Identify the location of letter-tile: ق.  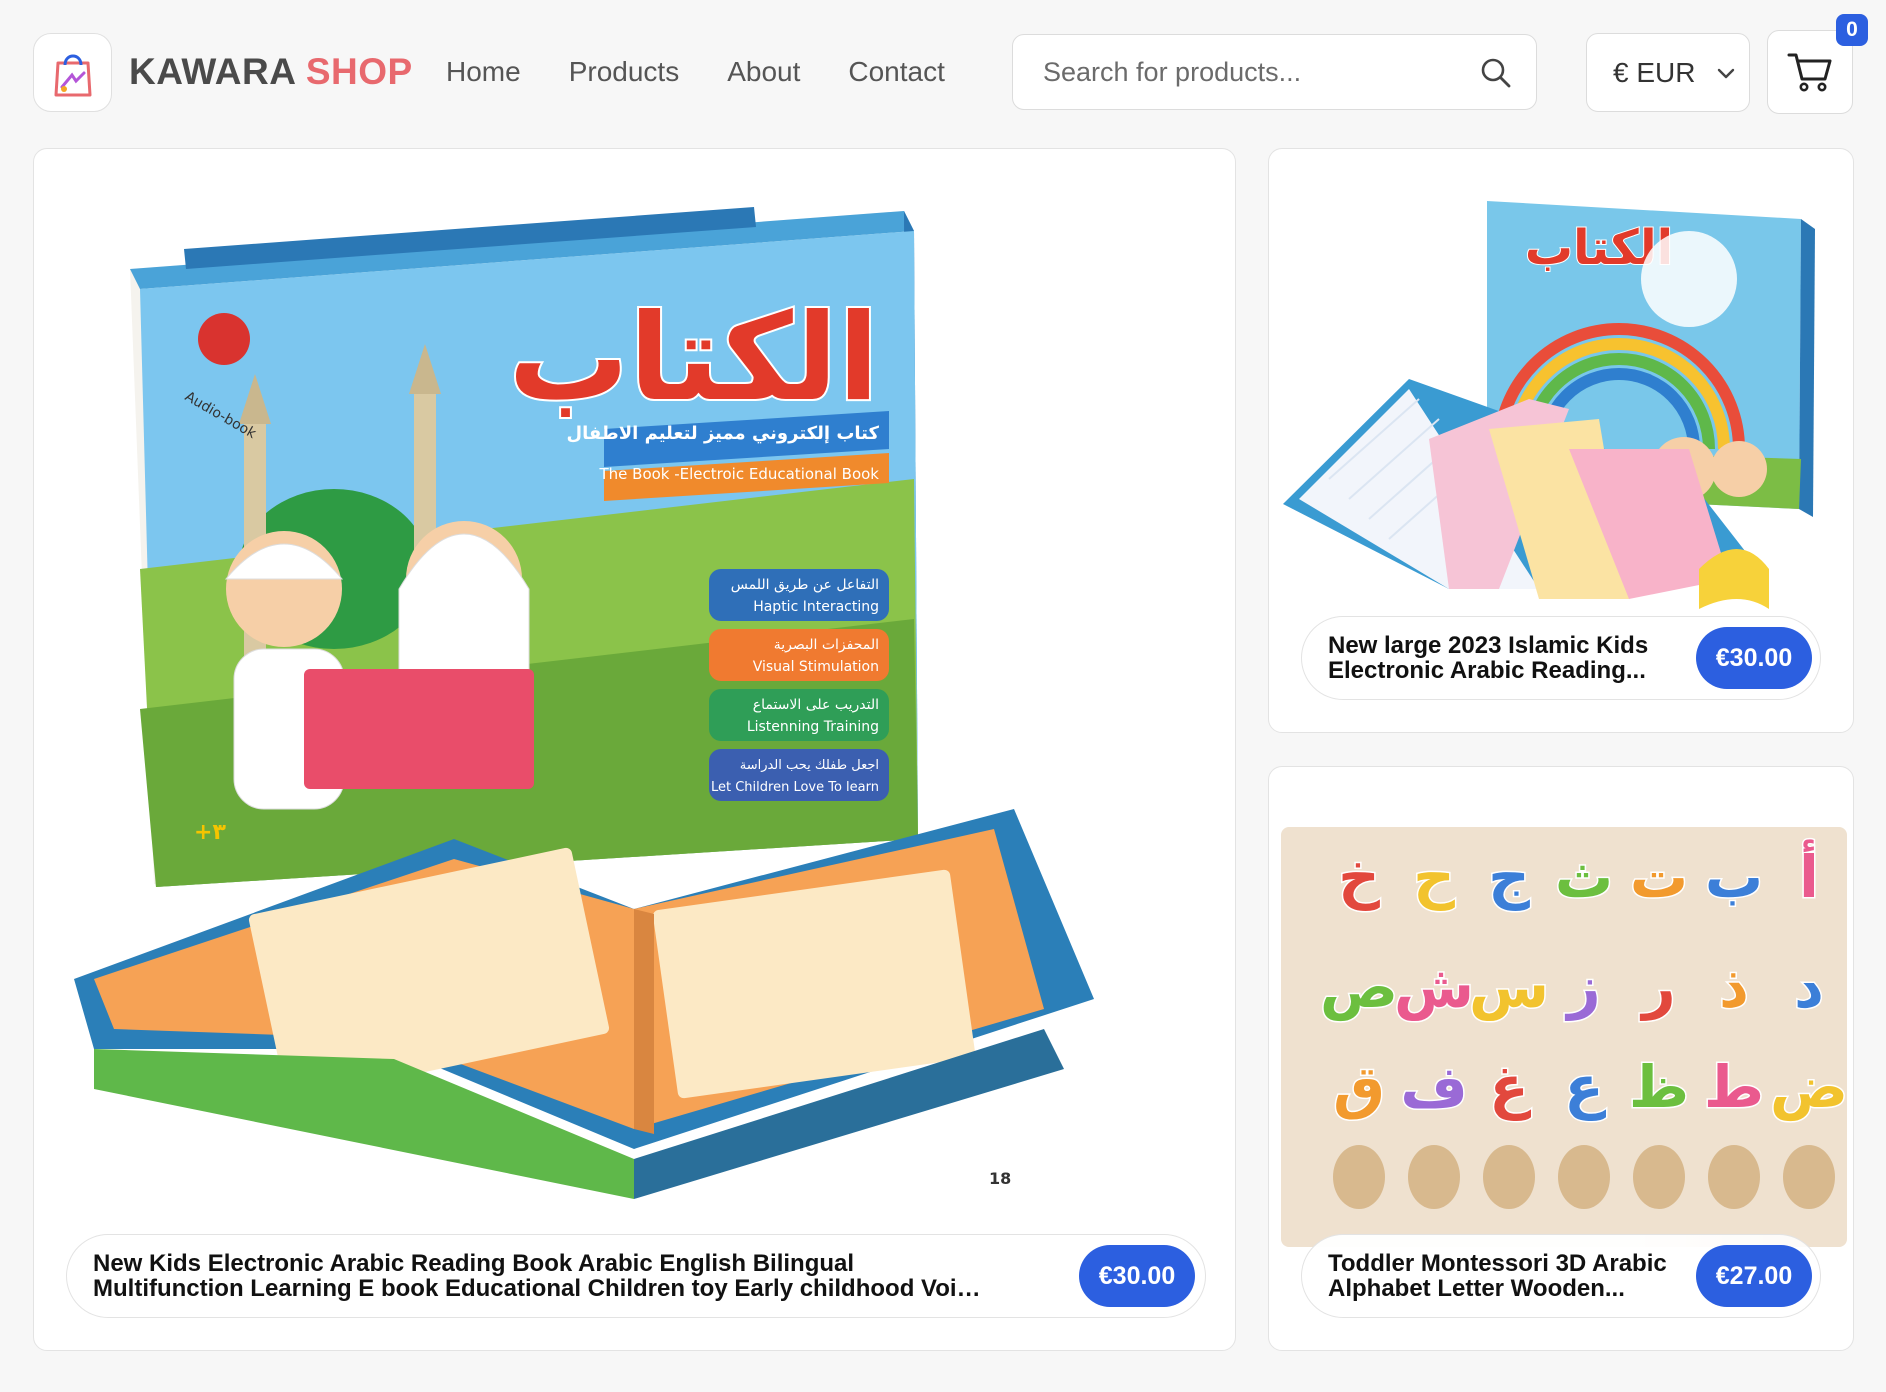
(1359, 1087).